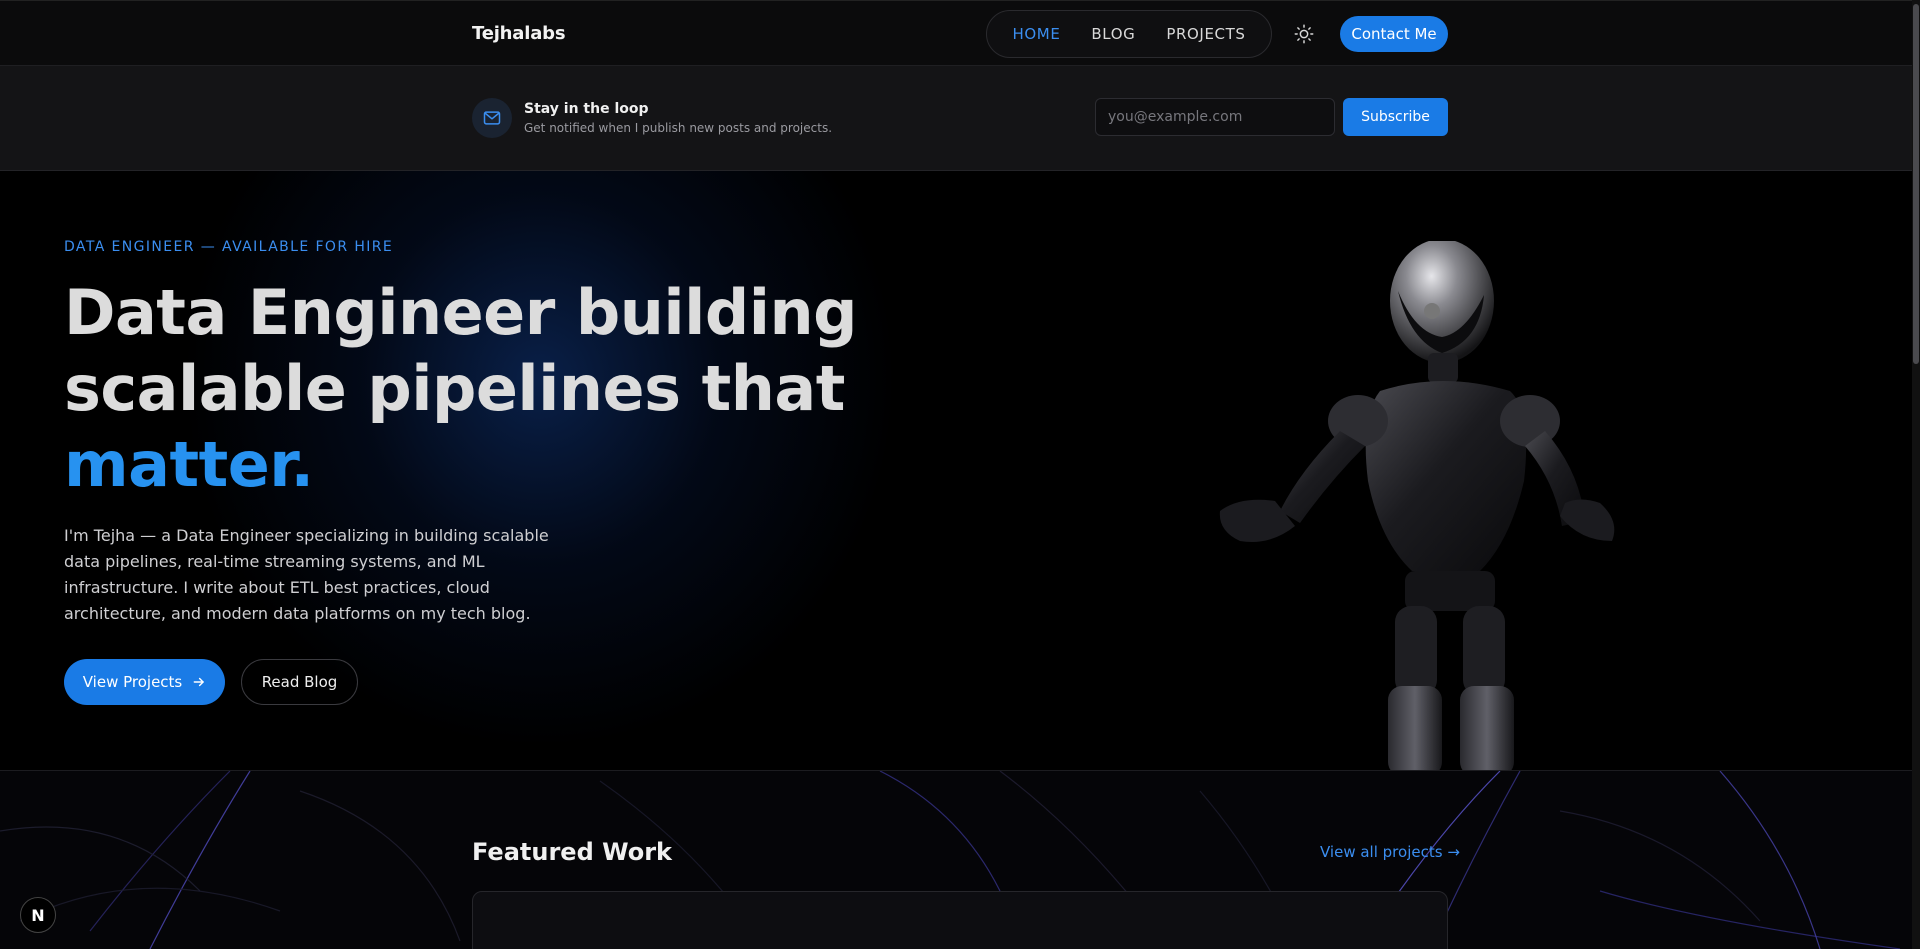  What do you see at coordinates (572, 852) in the screenshot?
I see `featured-work-title: Featured Work` at bounding box center [572, 852].